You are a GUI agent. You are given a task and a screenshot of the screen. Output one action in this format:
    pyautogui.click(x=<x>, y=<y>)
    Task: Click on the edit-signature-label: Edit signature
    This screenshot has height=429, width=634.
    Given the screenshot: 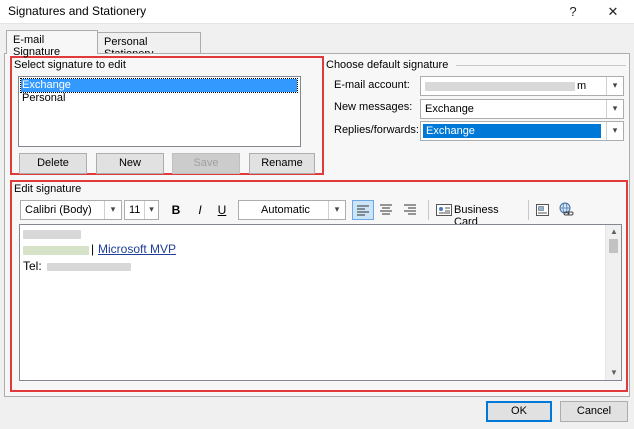 What is the action you would take?
    pyautogui.click(x=48, y=189)
    